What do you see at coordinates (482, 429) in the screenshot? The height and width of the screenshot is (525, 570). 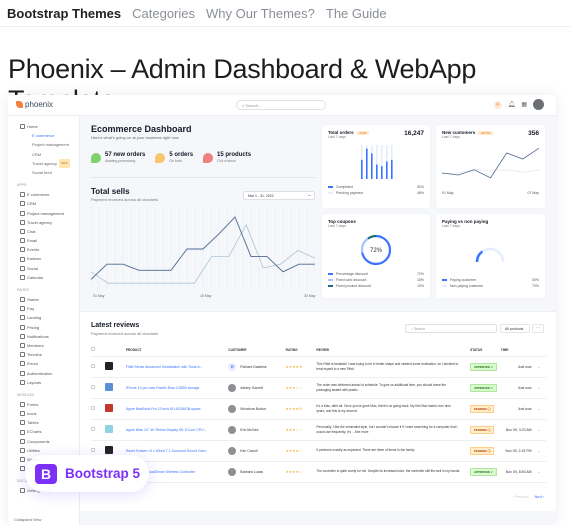 I see `status-badge: PENDING ⓘ` at bounding box center [482, 429].